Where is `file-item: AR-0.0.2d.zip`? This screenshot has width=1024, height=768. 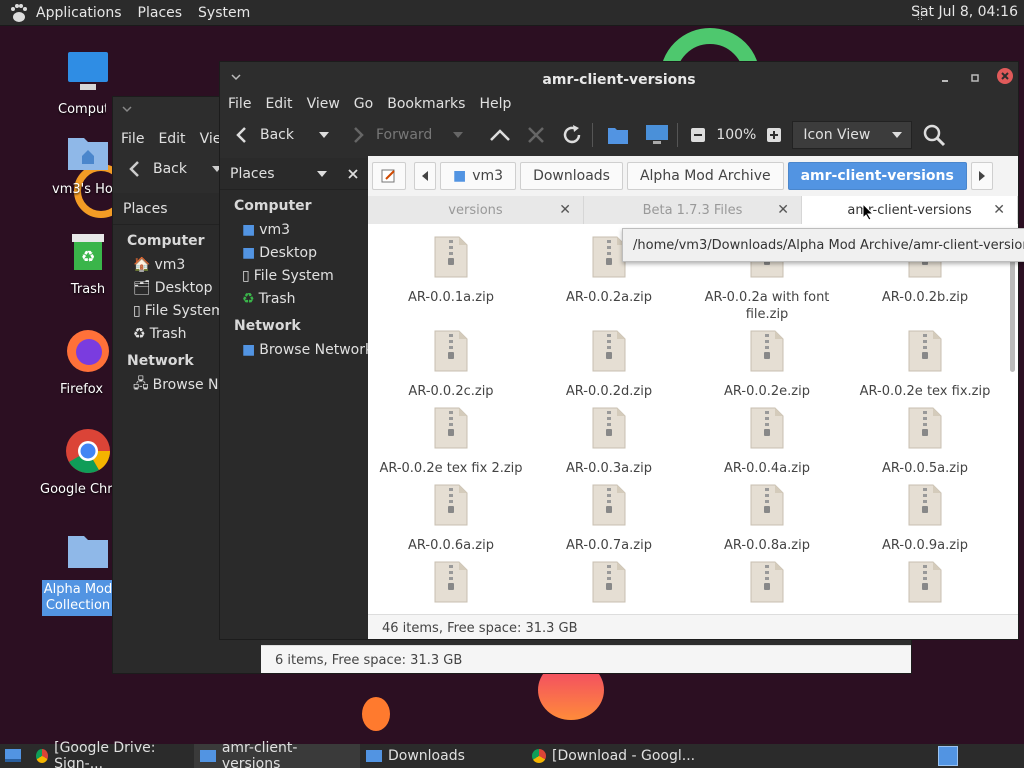 file-item: AR-0.0.2d.zip is located at coordinates (609, 365).